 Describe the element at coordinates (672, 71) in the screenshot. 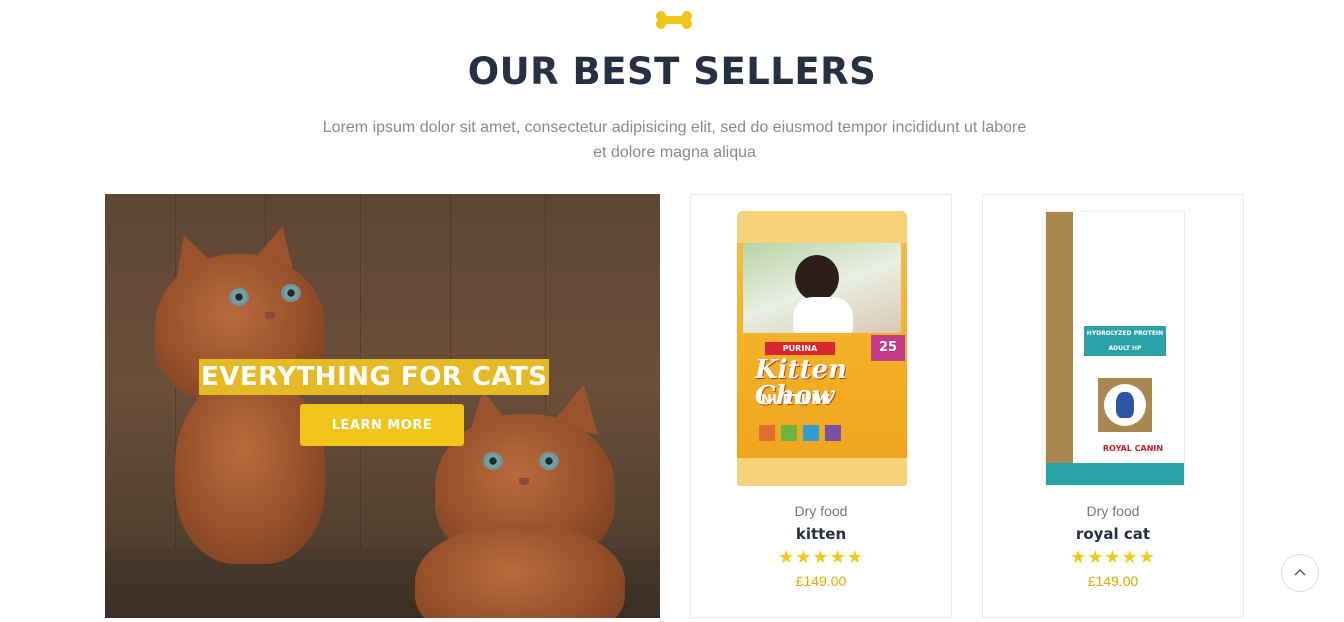

I see `section-title: OUR BEST SELLERS` at that location.